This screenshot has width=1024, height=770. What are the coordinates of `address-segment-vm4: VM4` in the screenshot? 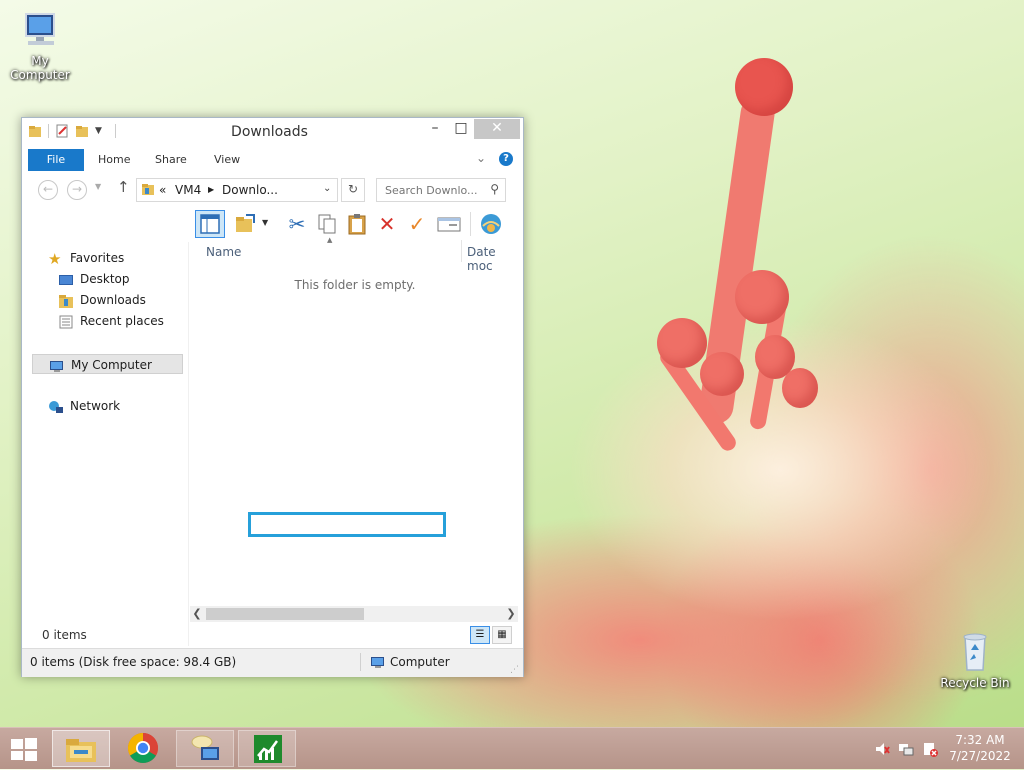 It's located at (188, 190).